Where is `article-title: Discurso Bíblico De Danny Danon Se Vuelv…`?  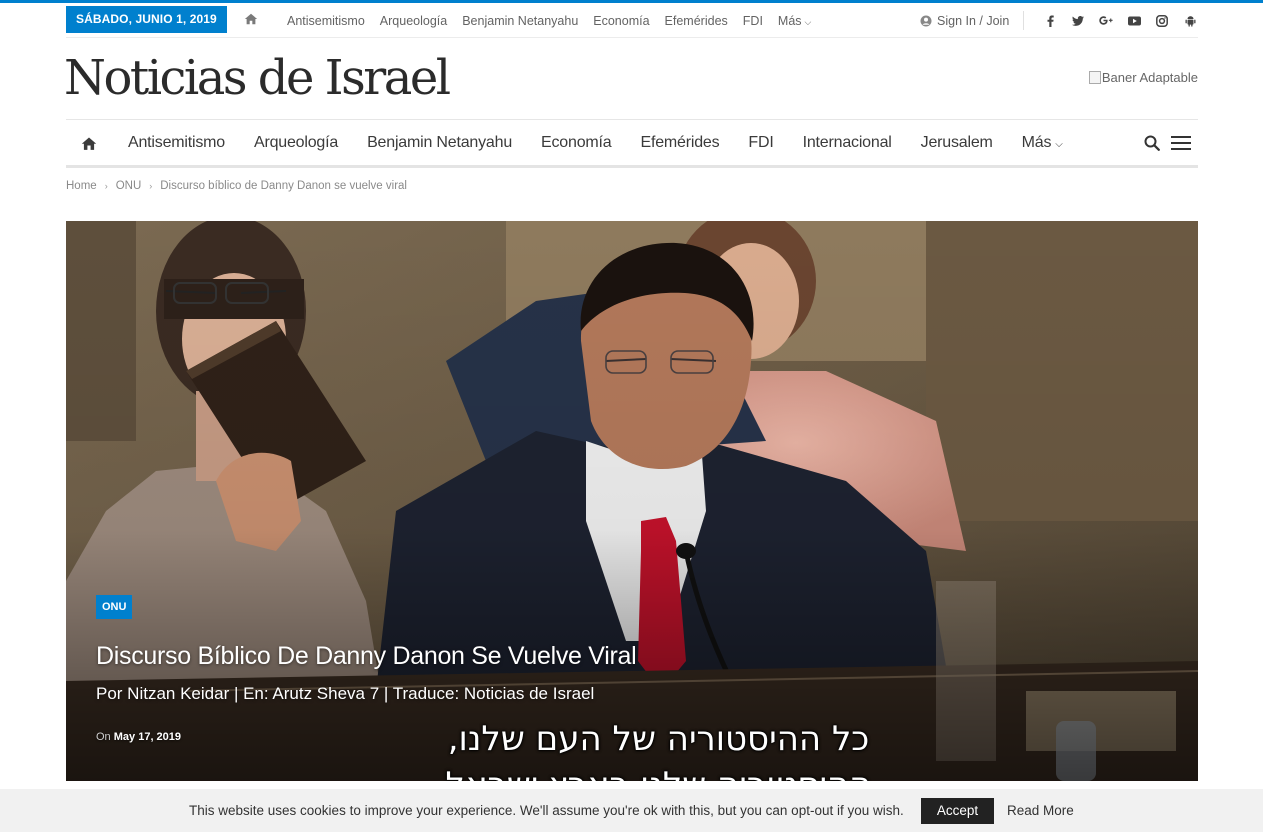
article-title: Discurso Bíblico De Danny Danon Se Vuelv… is located at coordinates (366, 656).